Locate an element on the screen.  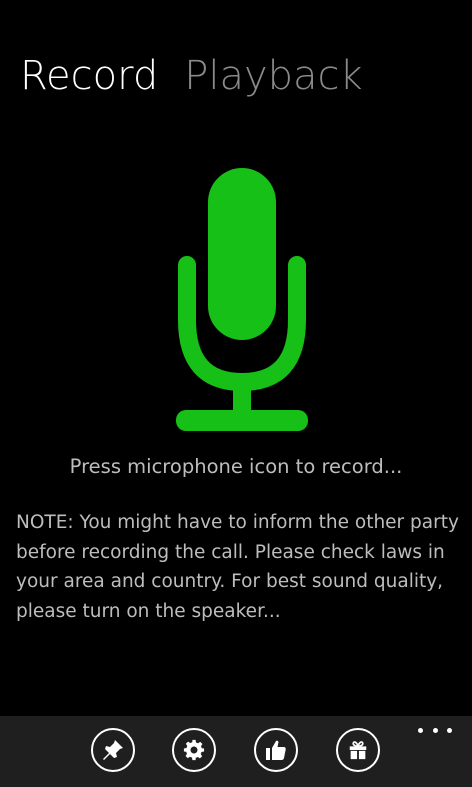
more-options-button is located at coordinates (435, 730).